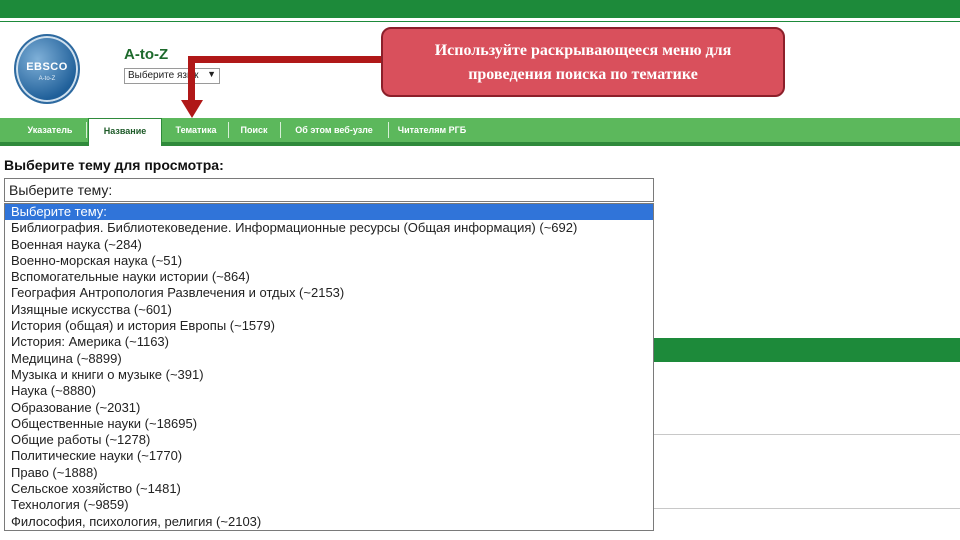 This screenshot has width=960, height=540. What do you see at coordinates (329, 212) in the screenshot?
I see `subject-option: Выберите тему:` at bounding box center [329, 212].